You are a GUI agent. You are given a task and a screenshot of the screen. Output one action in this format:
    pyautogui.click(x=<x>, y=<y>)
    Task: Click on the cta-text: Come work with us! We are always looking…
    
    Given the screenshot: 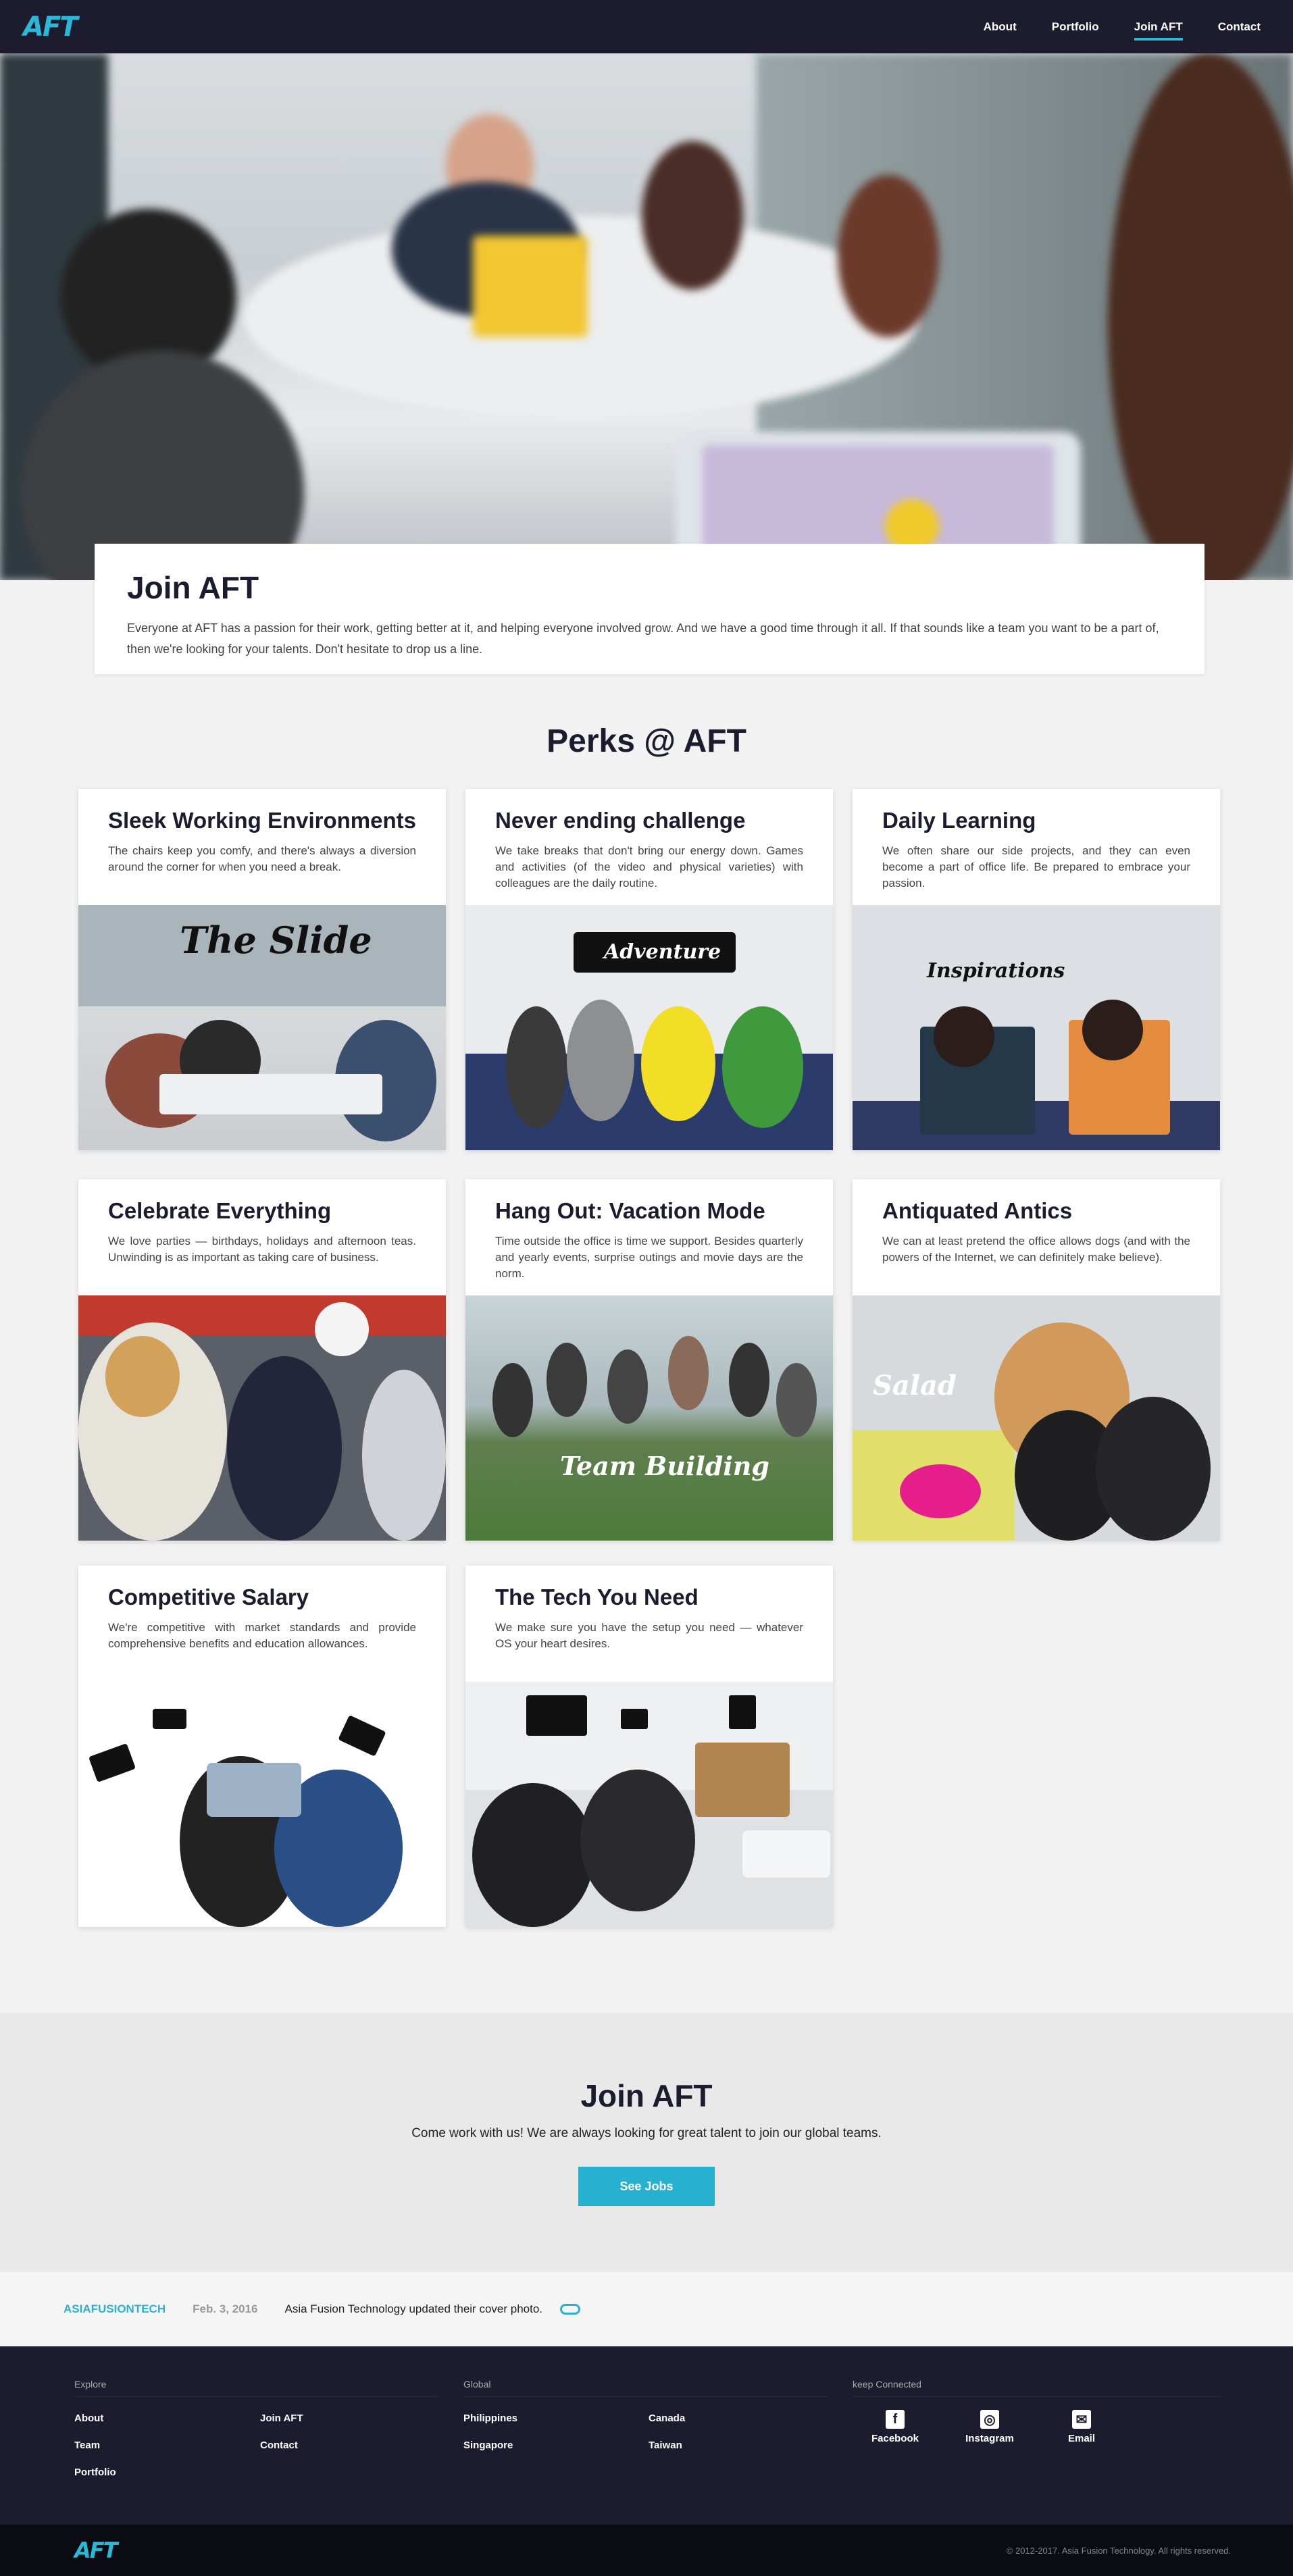 What is the action you would take?
    pyautogui.click(x=646, y=2133)
    